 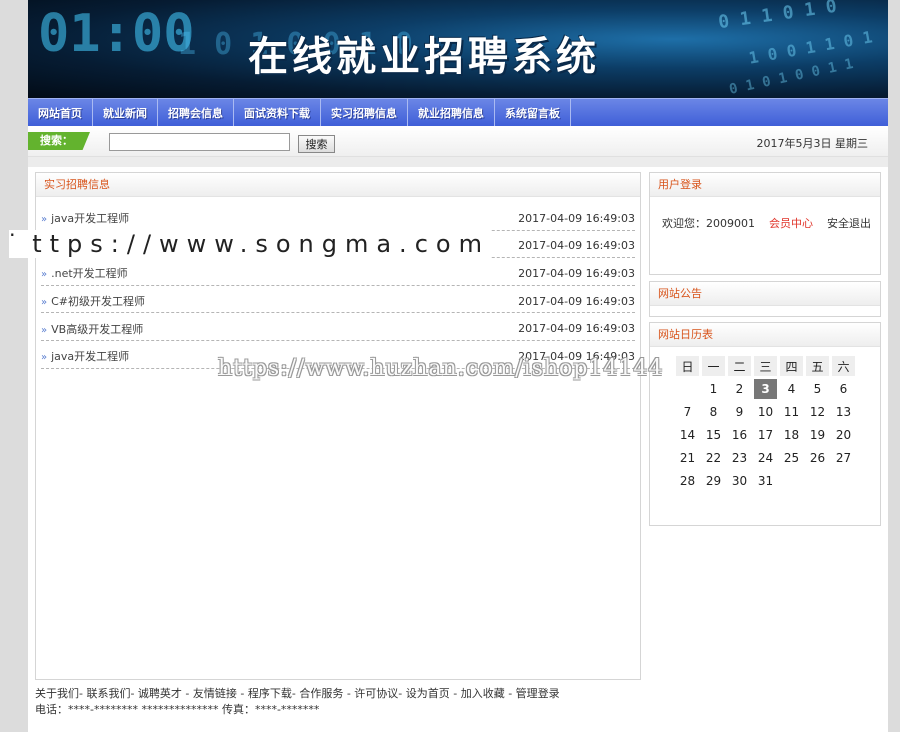 What do you see at coordinates (817, 435) in the screenshot?
I see `calendar-day: 19` at bounding box center [817, 435].